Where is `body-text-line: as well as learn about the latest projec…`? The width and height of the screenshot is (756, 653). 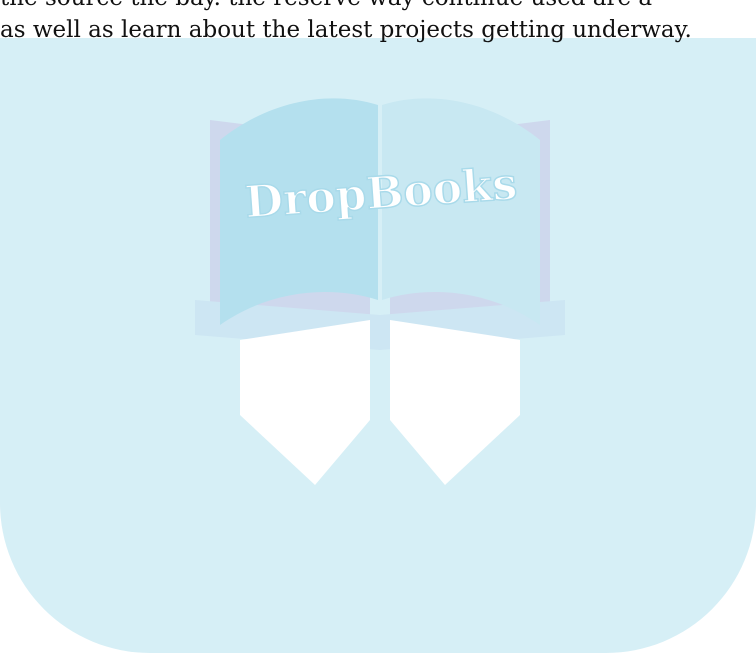 body-text-line: as well as learn about the latest projec… is located at coordinates (346, 30).